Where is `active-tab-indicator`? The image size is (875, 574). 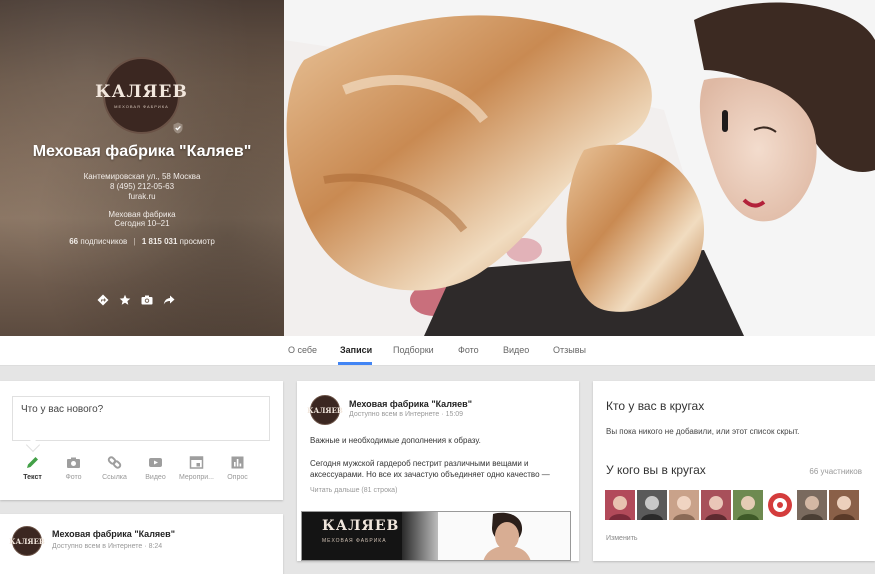 active-tab-indicator is located at coordinates (355, 363).